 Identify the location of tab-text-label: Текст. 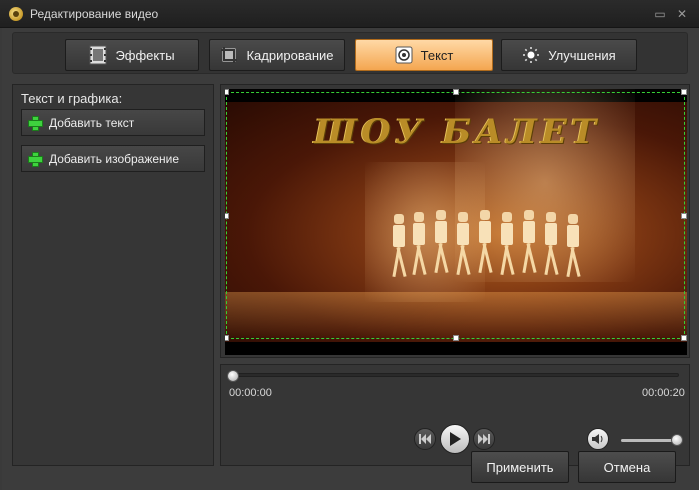
(437, 55).